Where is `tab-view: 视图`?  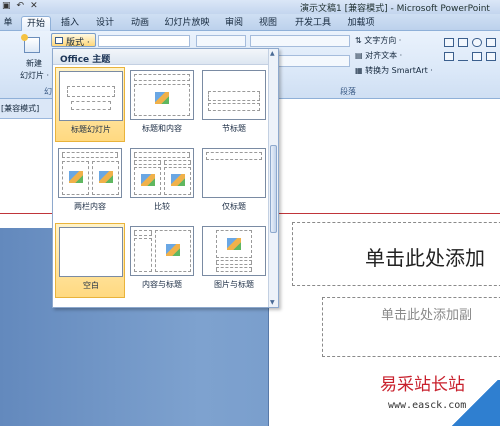
tab-view: 视图 is located at coordinates (268, 23).